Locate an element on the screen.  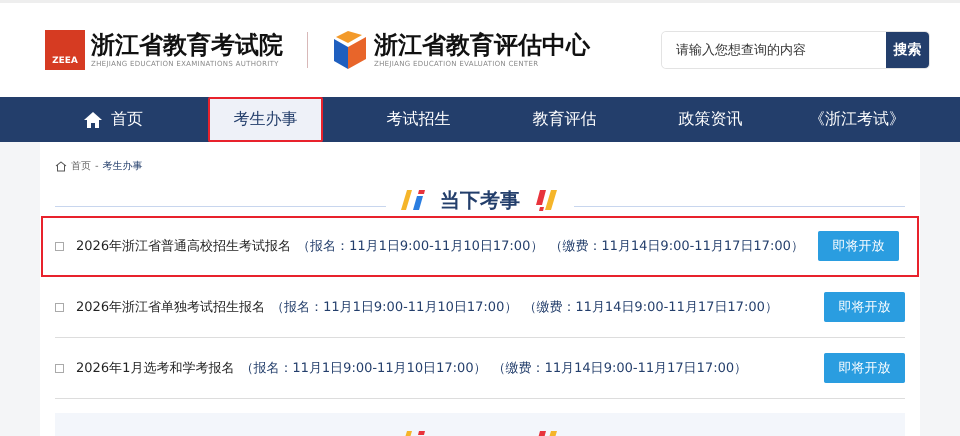
nav-tab: 首页 is located at coordinates (113, 119).